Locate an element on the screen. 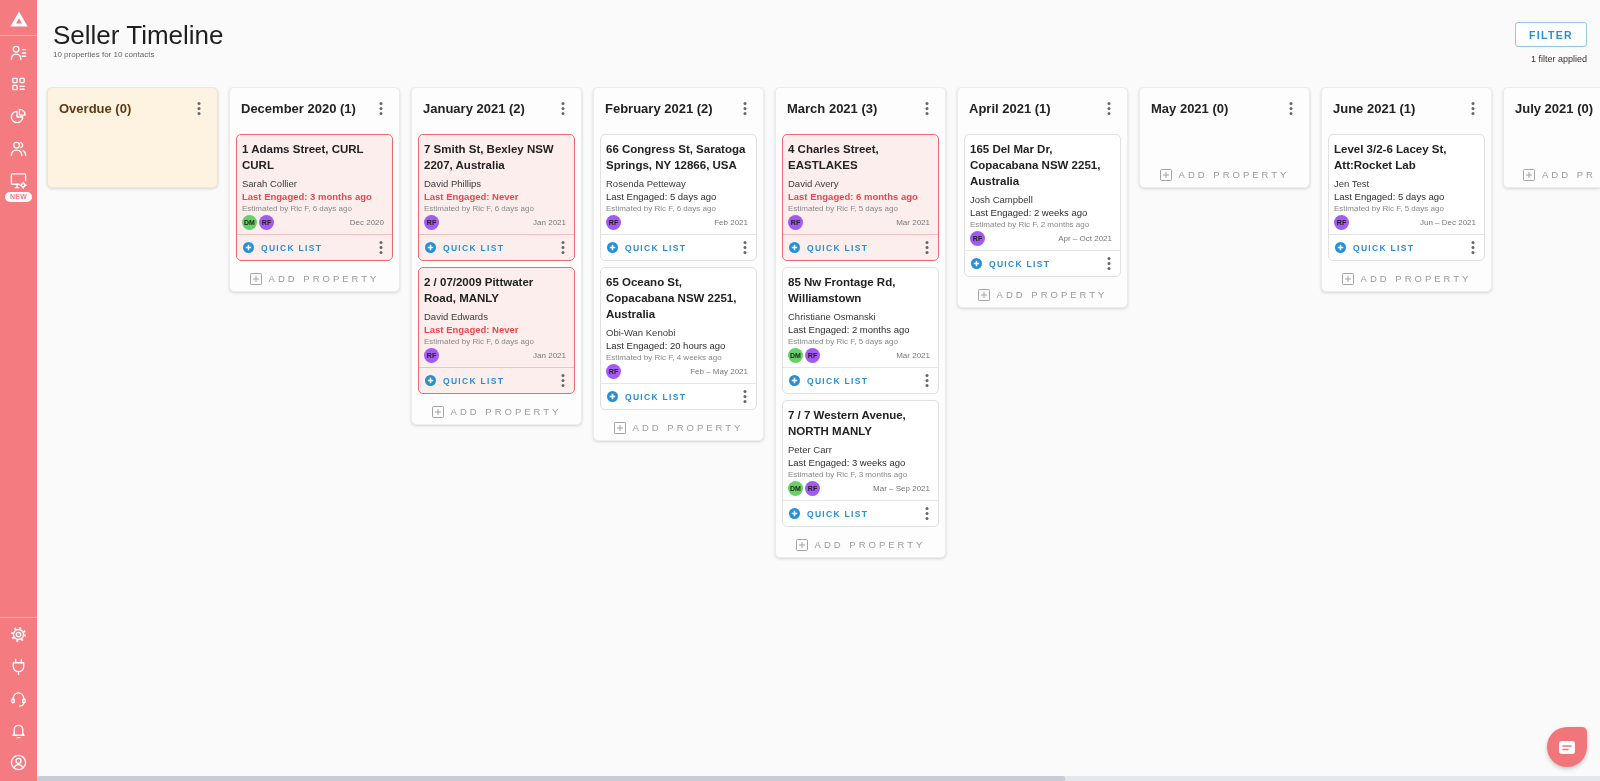 This screenshot has height=781, width=1600. filter-status: 1 filter applied is located at coordinates (1558, 59).